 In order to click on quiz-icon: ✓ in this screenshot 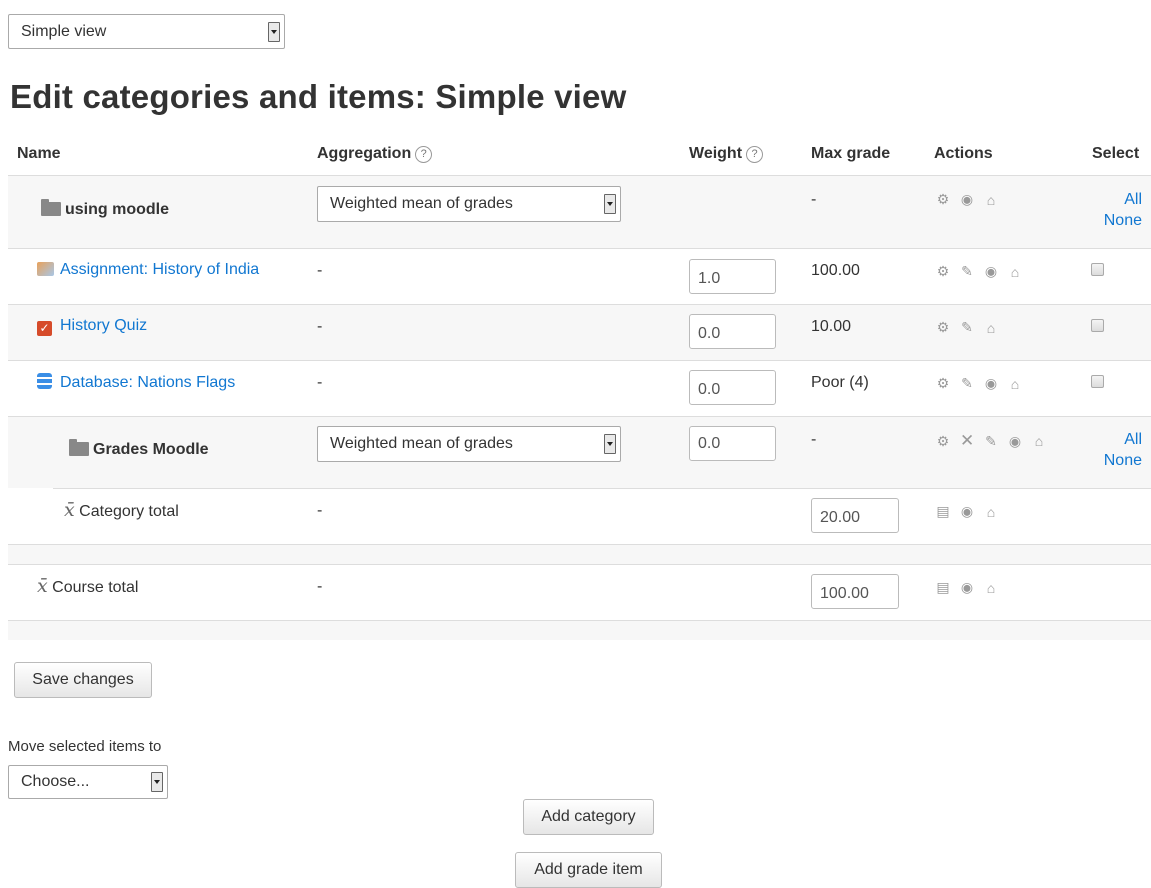, I will do `click(44, 328)`.